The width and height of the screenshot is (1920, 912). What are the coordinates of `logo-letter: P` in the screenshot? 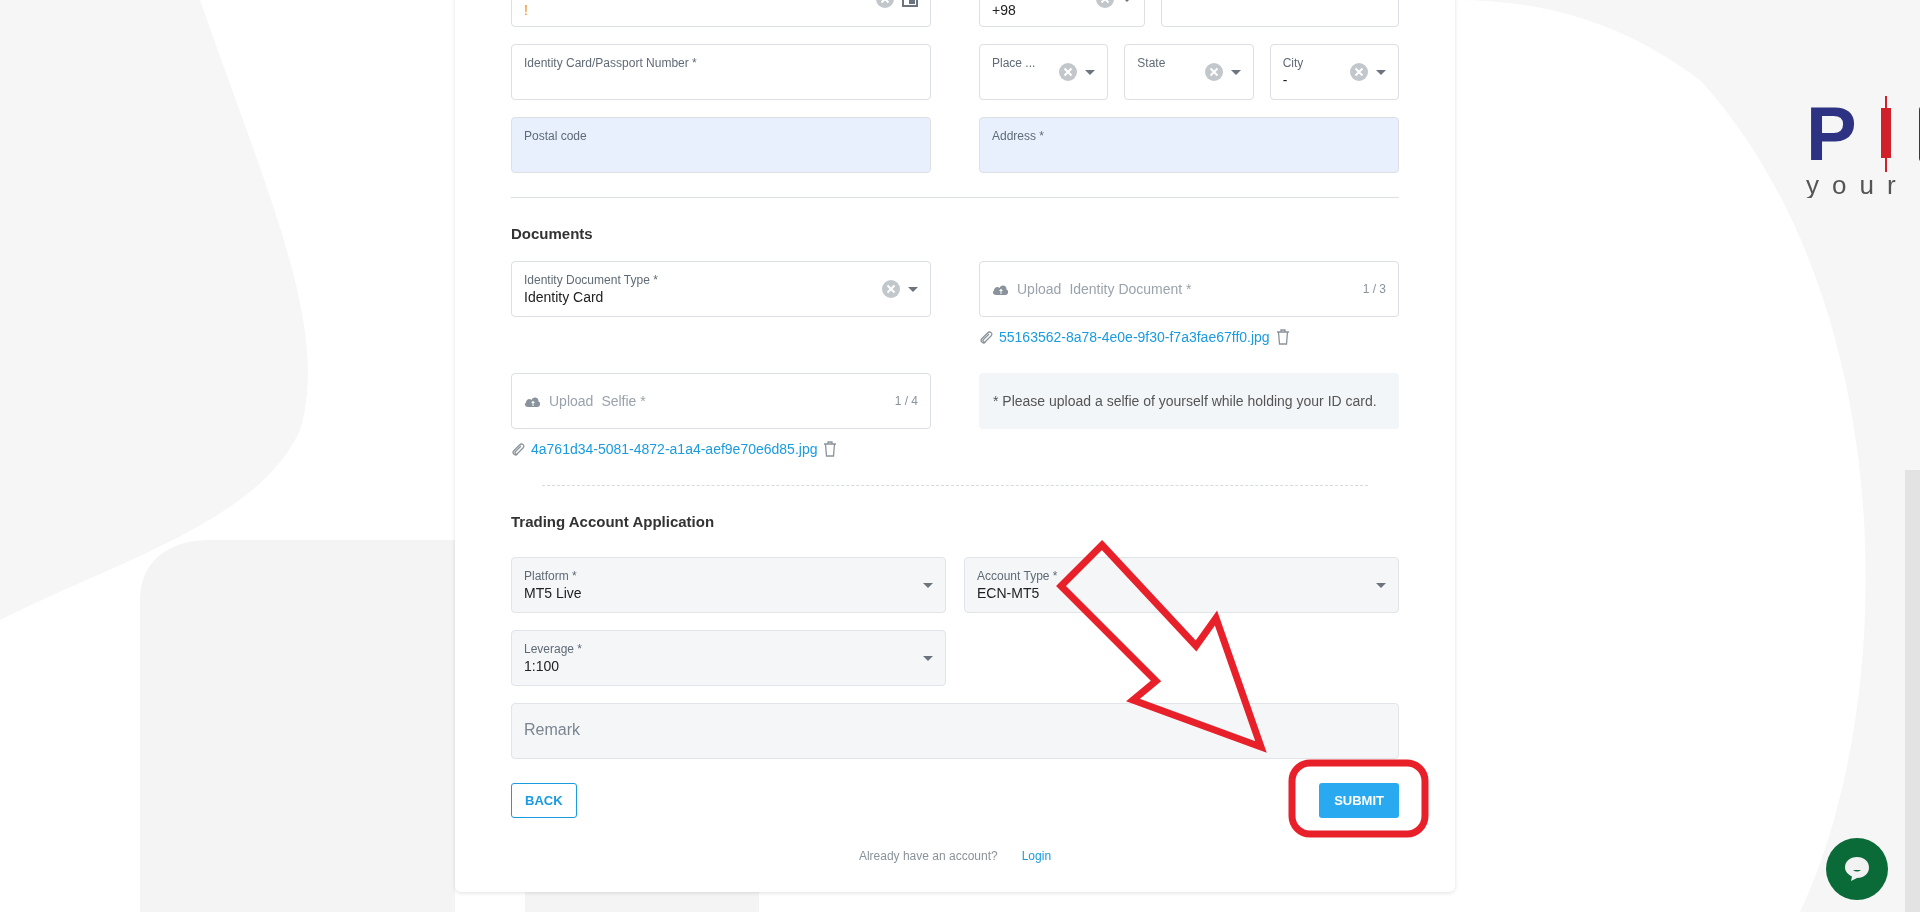 It's located at (1831, 134).